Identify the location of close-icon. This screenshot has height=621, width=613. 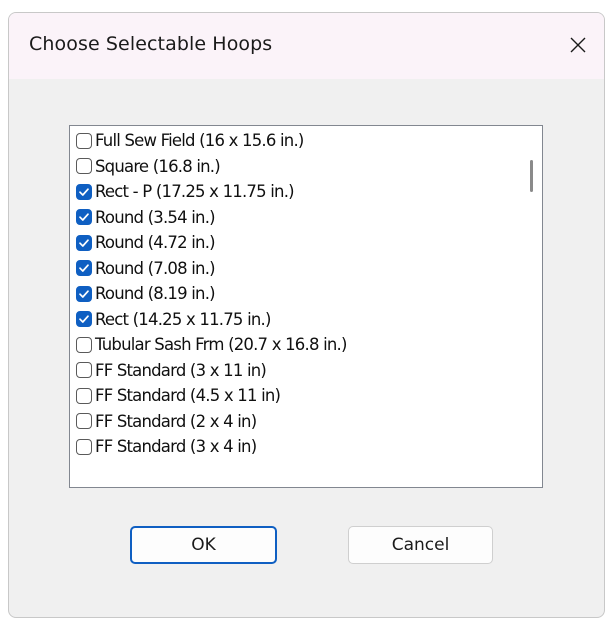
(578, 45).